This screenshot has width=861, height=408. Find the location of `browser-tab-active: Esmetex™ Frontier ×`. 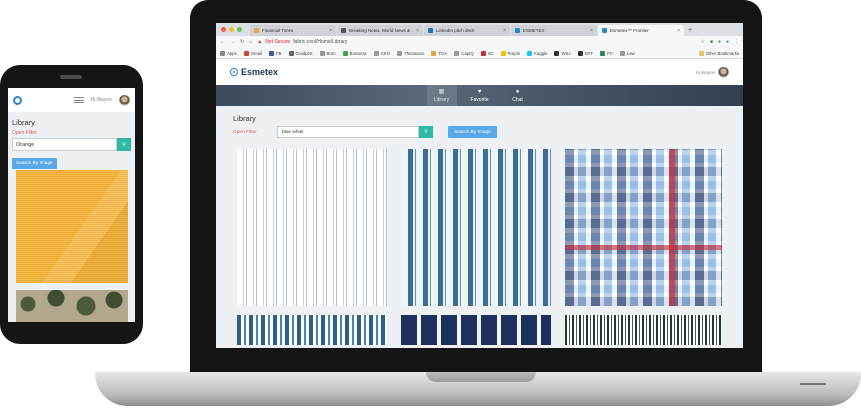

browser-tab-active: Esmetex™ Frontier × is located at coordinates (641, 30).